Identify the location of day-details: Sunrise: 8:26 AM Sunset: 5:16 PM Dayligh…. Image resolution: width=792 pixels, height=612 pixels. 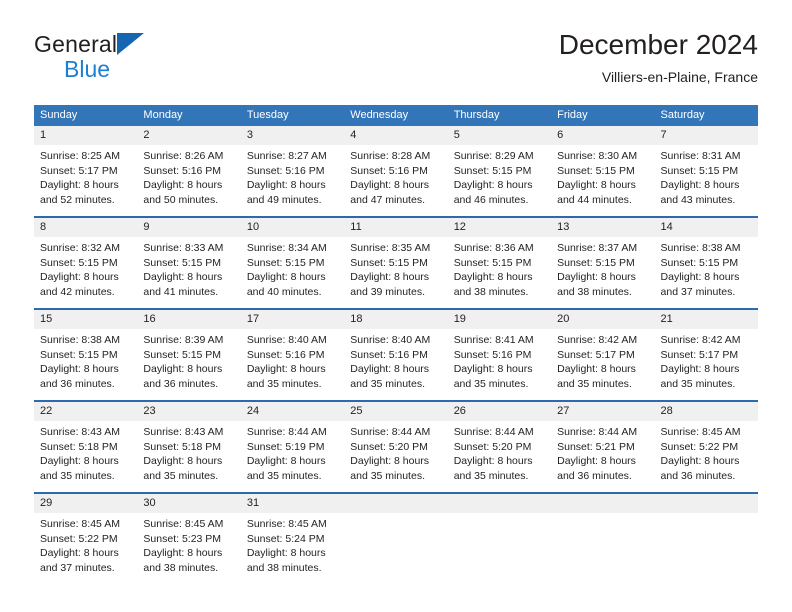
(188, 176).